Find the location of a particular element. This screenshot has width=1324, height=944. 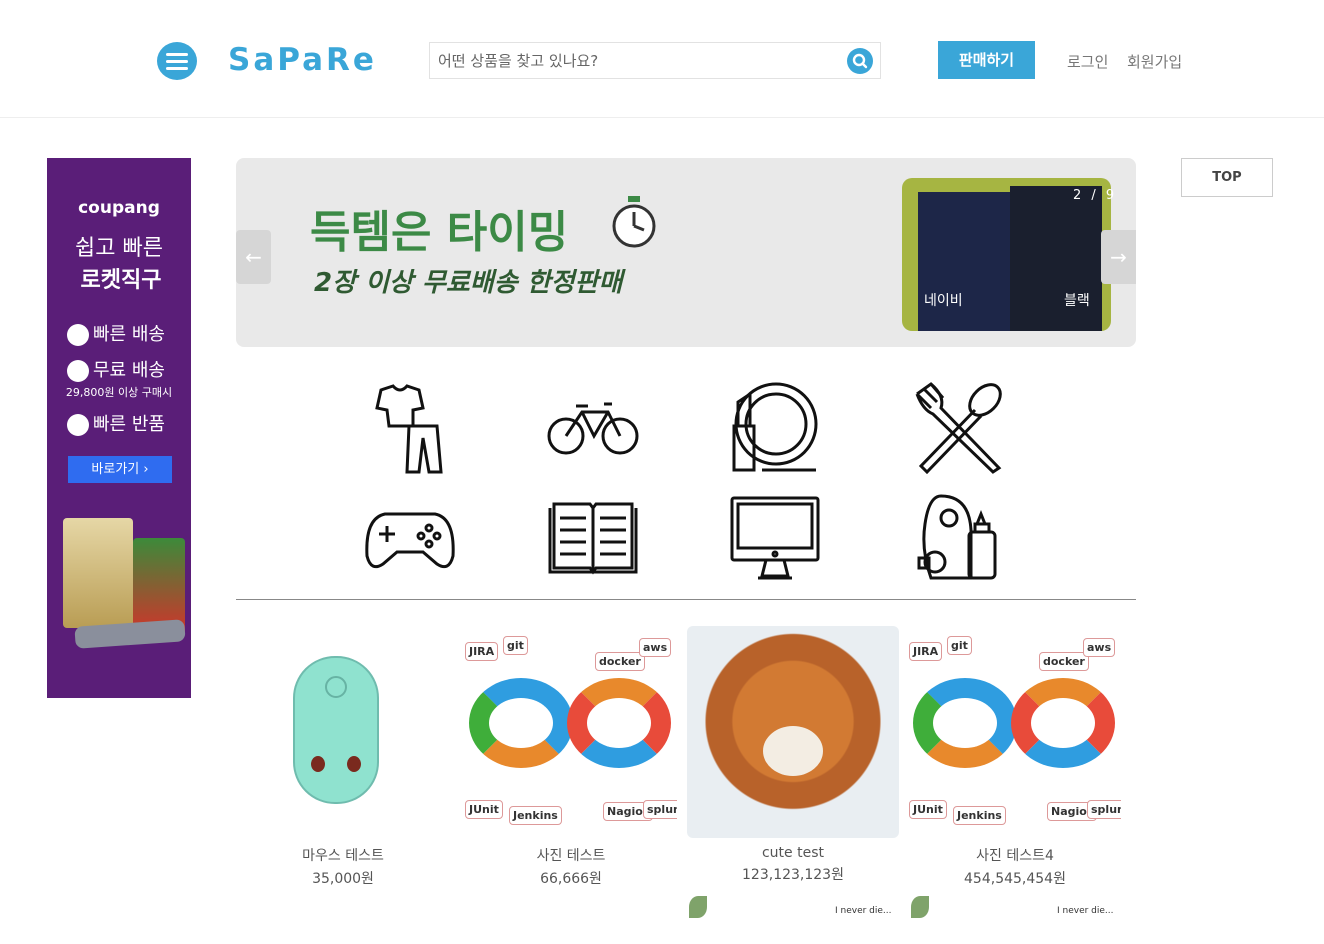

category-cosmetics is located at coordinates (775, 427).